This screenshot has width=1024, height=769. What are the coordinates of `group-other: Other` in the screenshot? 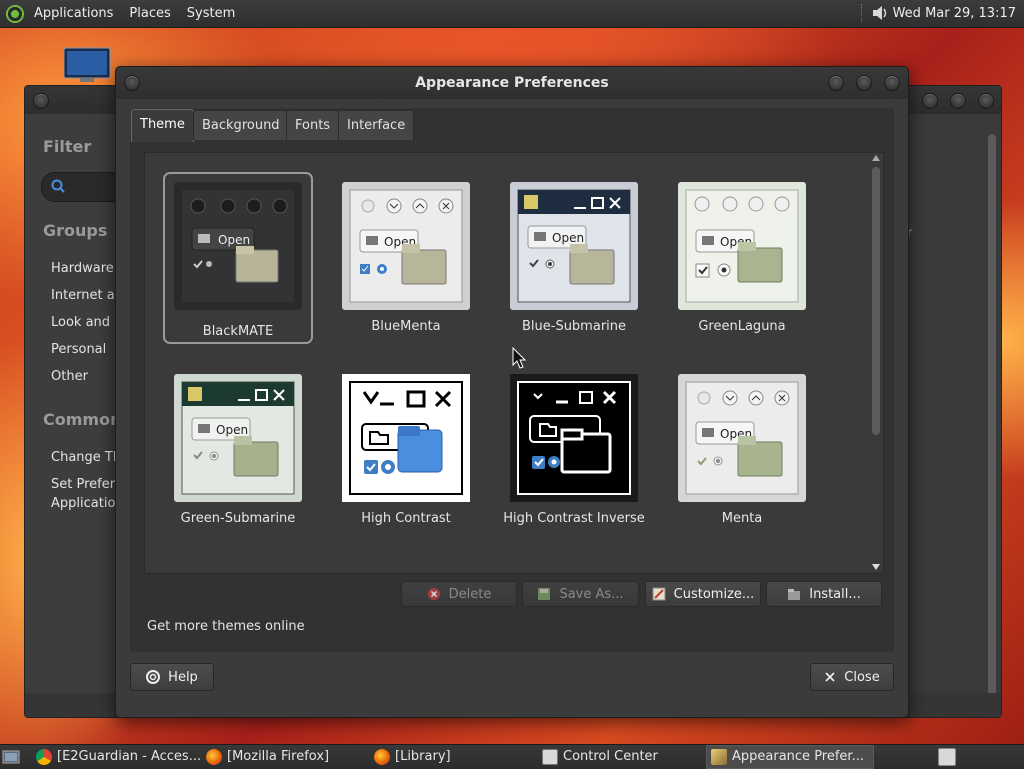 It's located at (69, 376).